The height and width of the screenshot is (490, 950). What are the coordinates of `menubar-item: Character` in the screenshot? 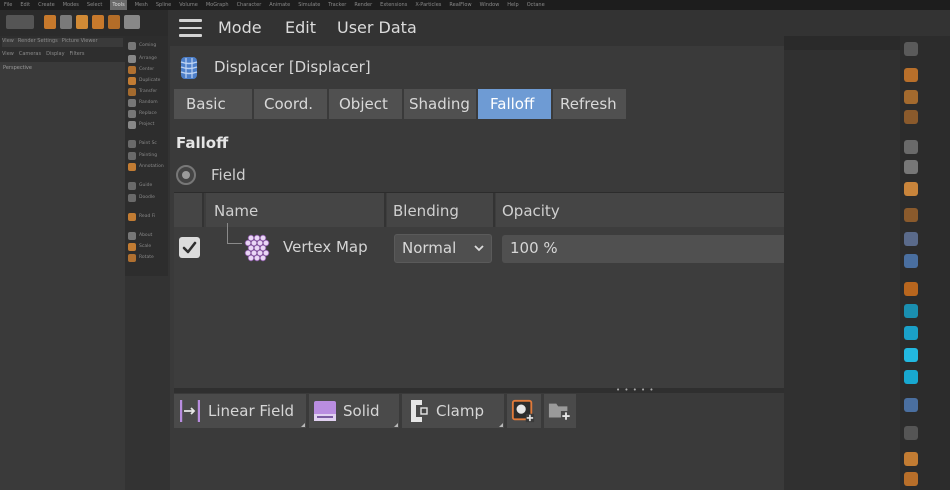 It's located at (249, 5).